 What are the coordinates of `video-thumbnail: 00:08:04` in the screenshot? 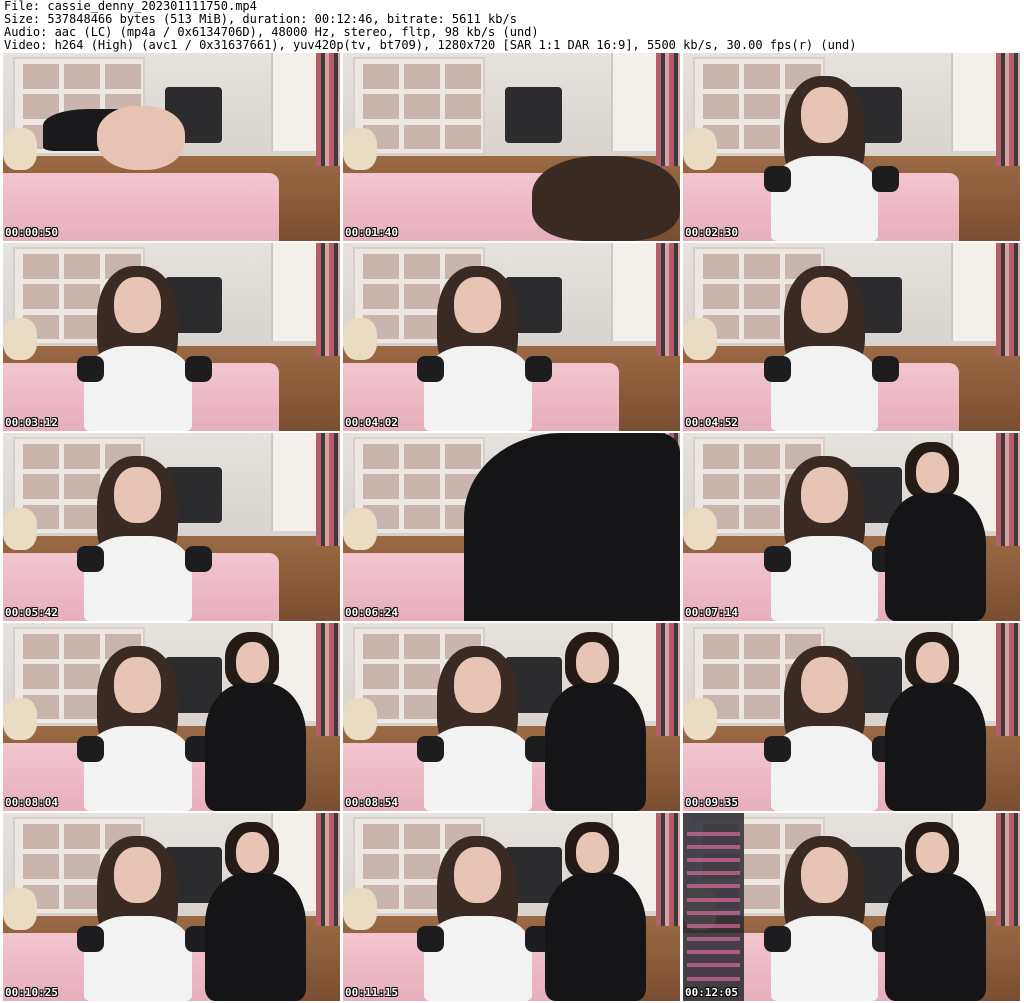 It's located at (171, 717).